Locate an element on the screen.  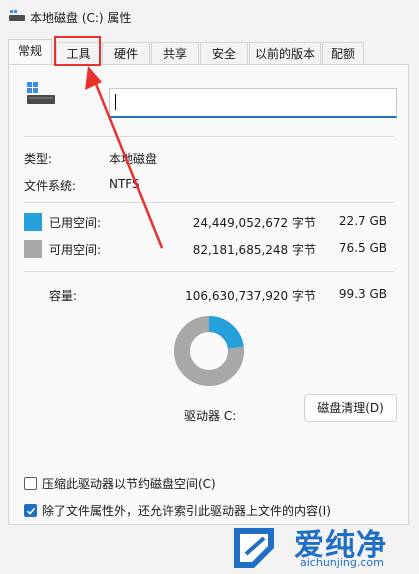
annotation-arrow-icon is located at coordinates (124, 157).